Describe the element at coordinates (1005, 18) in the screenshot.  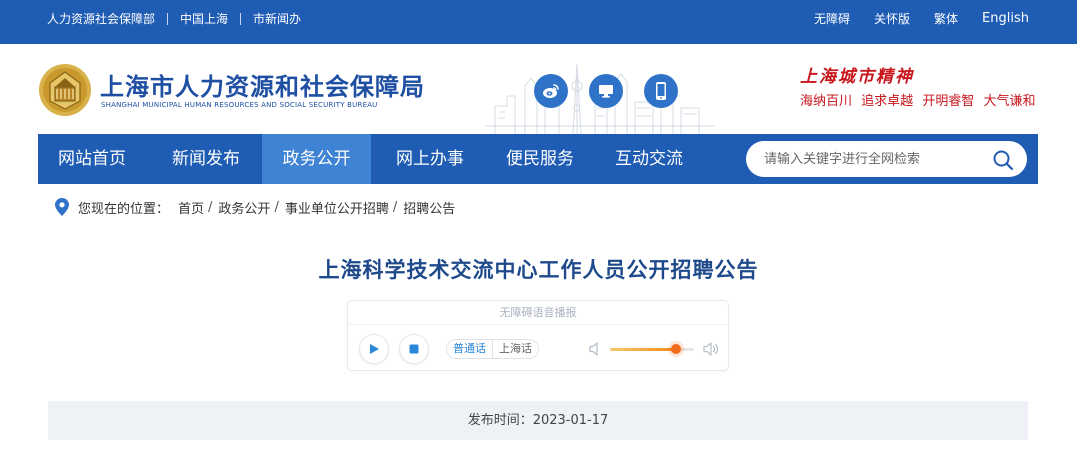
I see `english-link: English` at that location.